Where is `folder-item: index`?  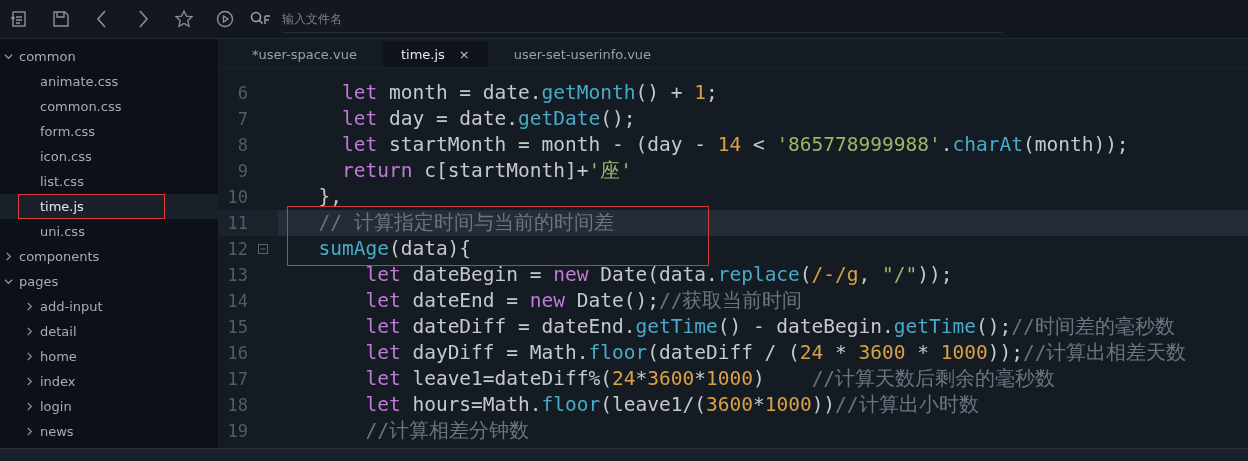 folder-item: index is located at coordinates (58, 381).